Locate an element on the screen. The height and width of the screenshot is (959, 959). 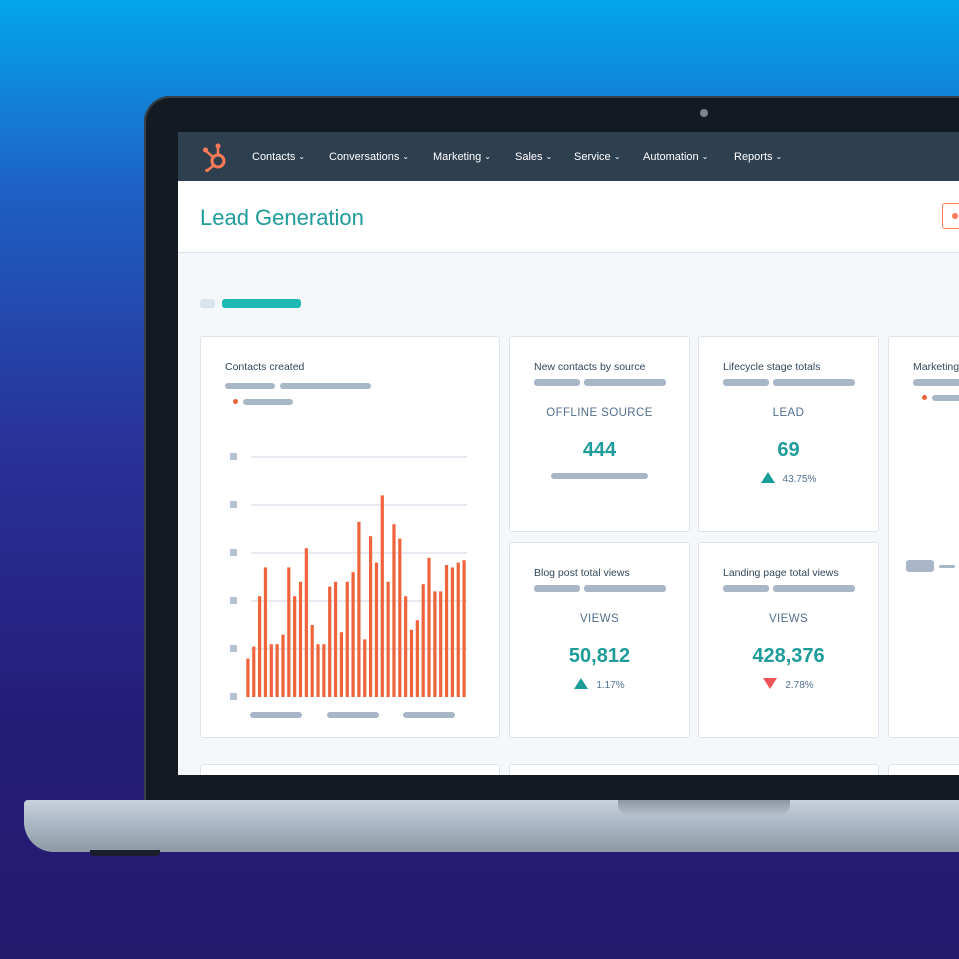
stat-change: 43.75% is located at coordinates (788, 478).